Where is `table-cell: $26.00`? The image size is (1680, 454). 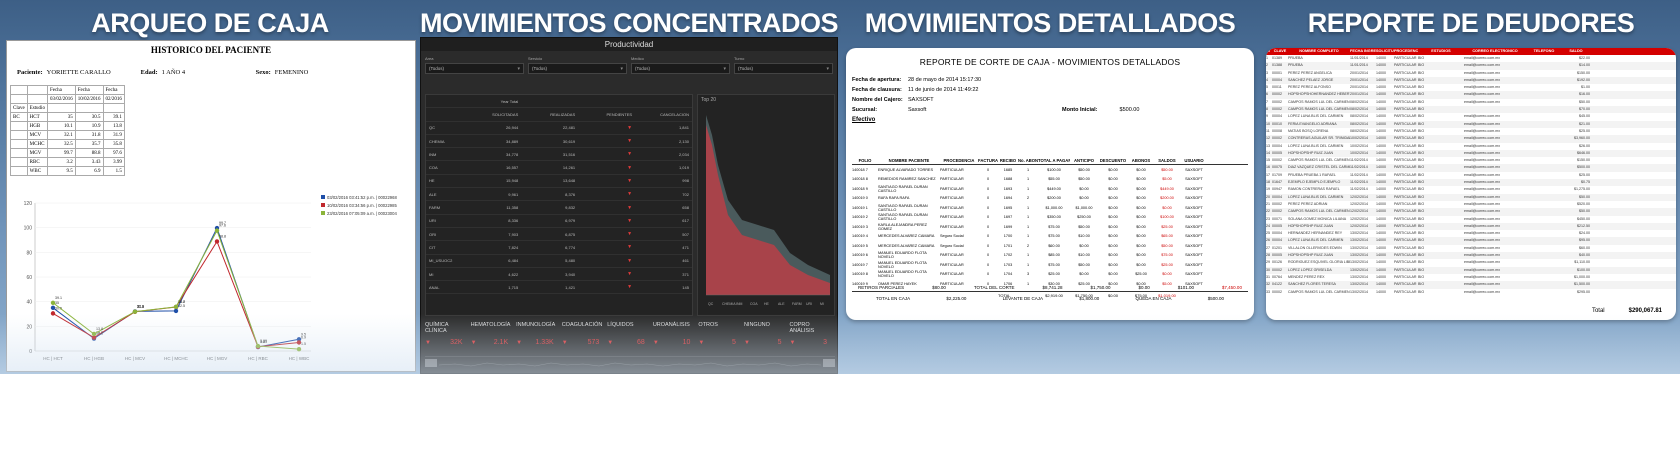 table-cell: $26.00 is located at coordinates (1584, 145).